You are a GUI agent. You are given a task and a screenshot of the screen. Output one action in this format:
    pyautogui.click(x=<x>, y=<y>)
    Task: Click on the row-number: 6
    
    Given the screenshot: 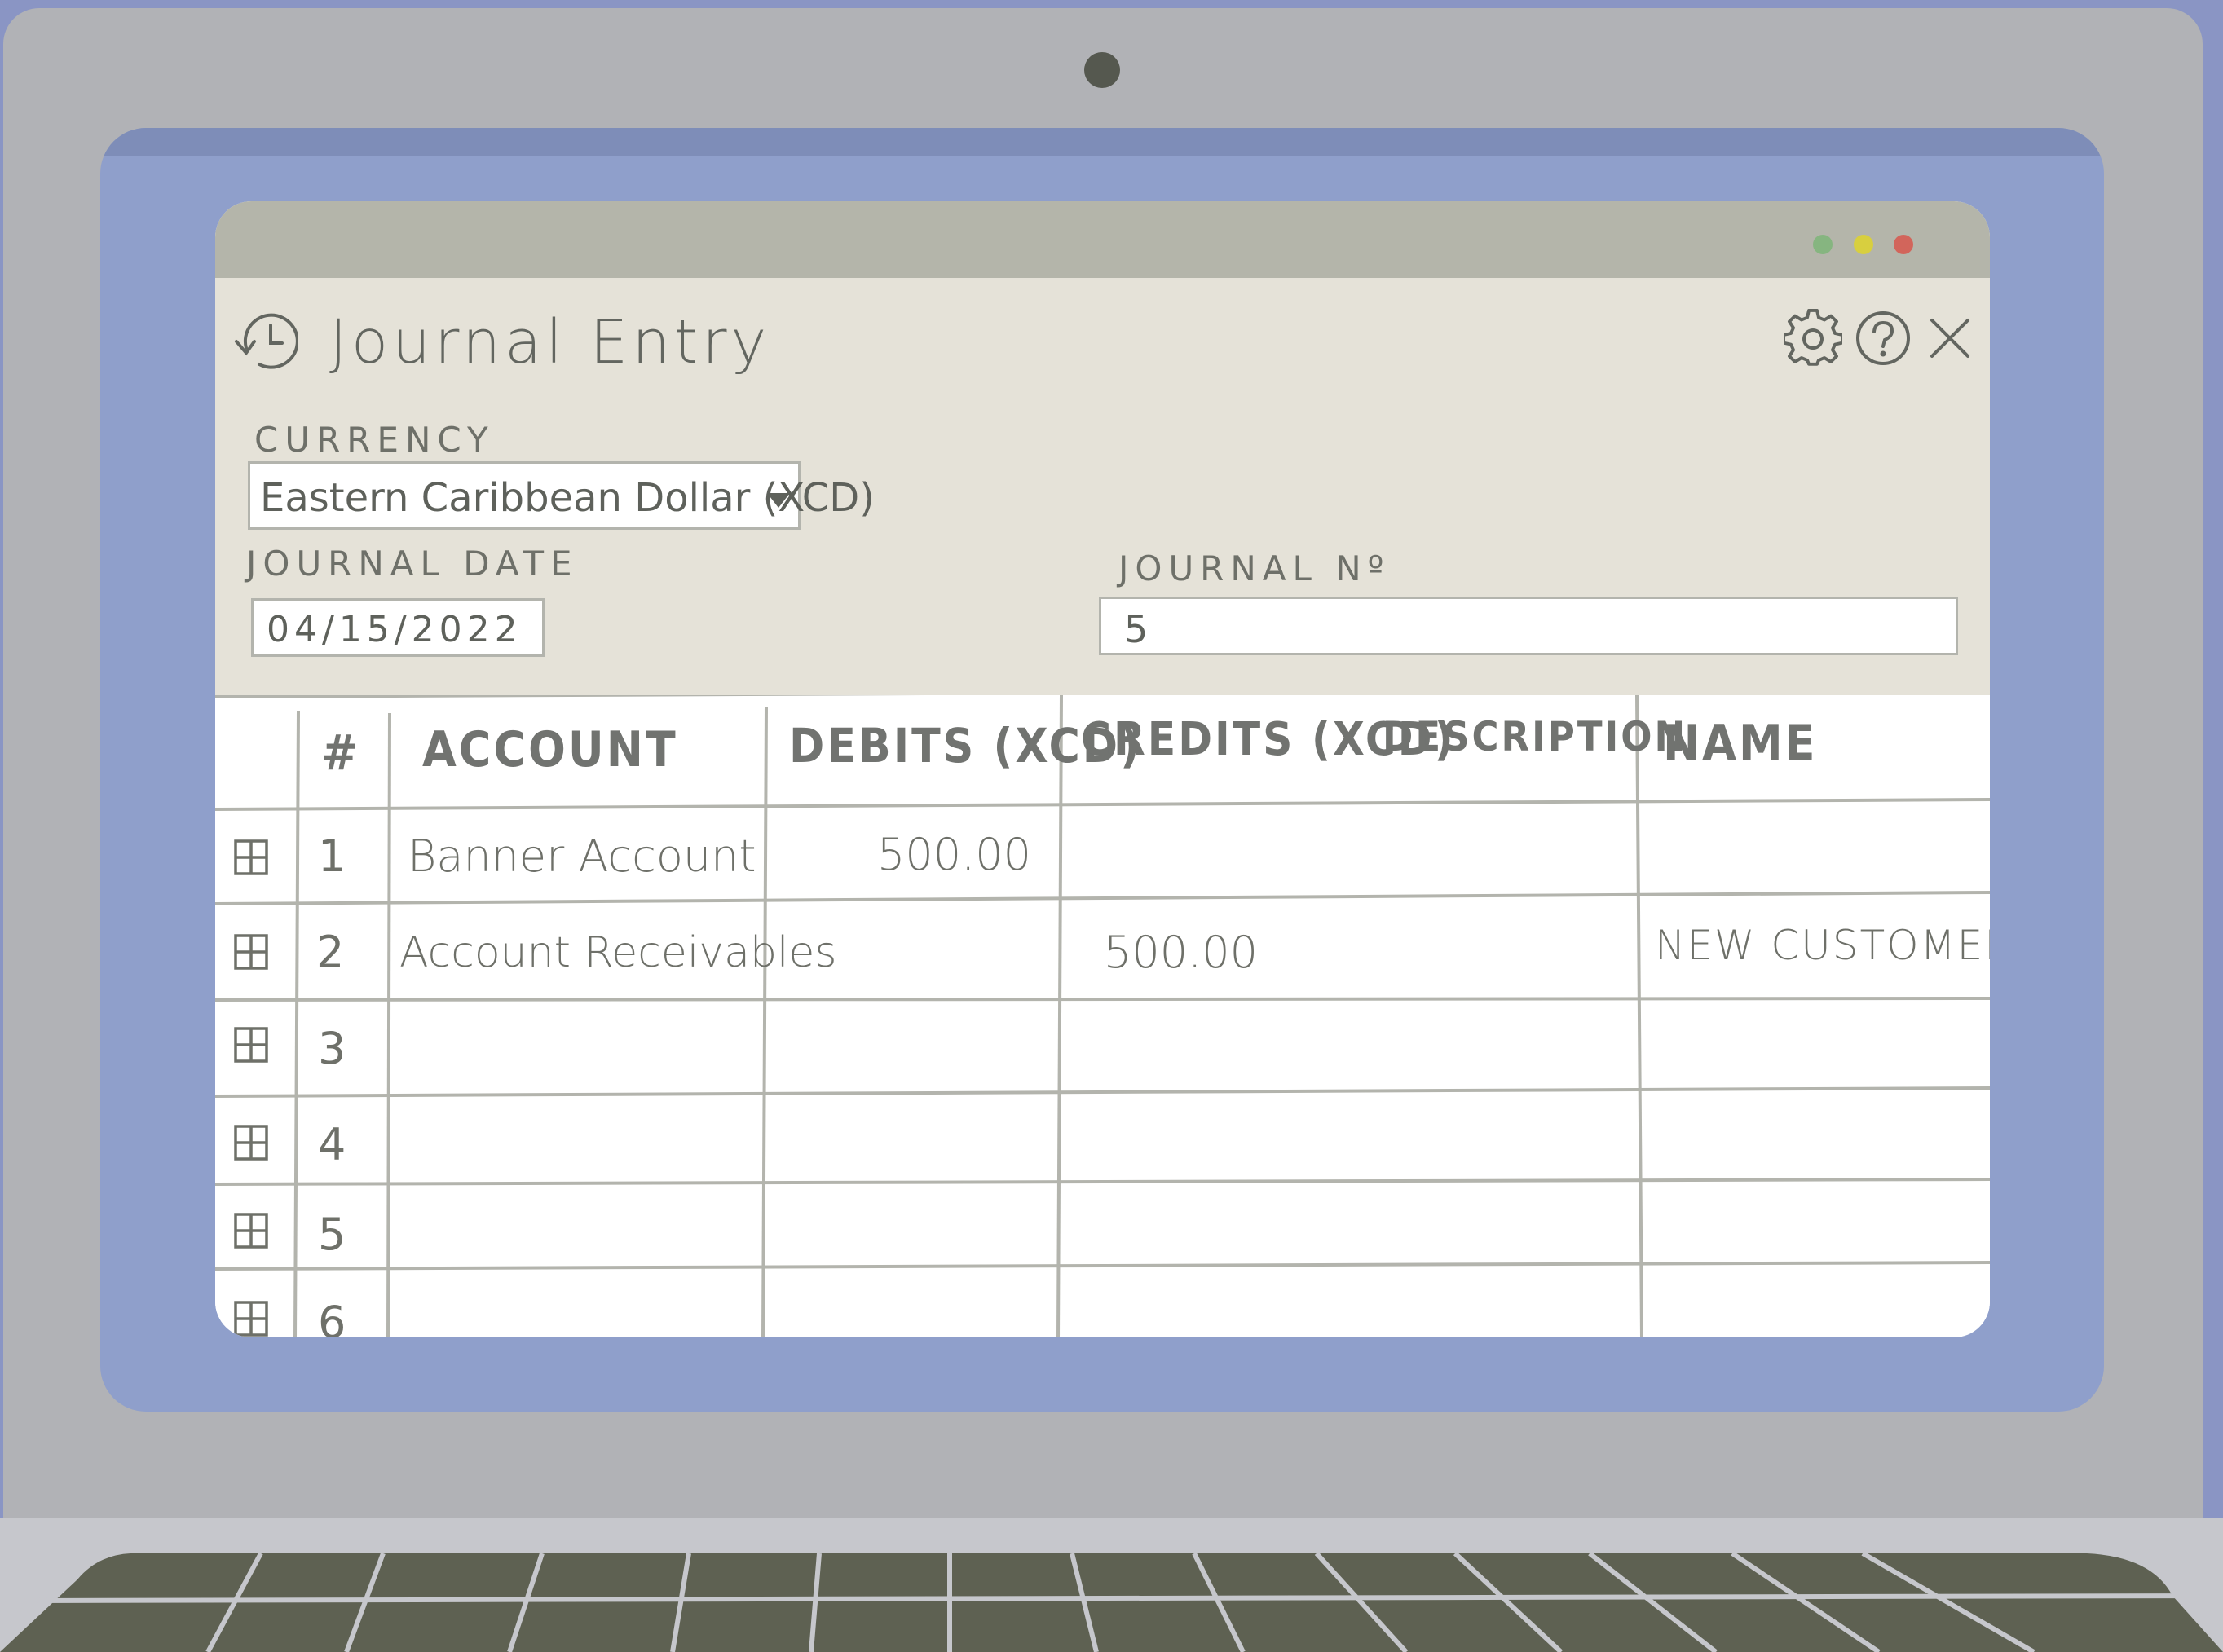 What is the action you would take?
    pyautogui.click(x=332, y=1317)
    